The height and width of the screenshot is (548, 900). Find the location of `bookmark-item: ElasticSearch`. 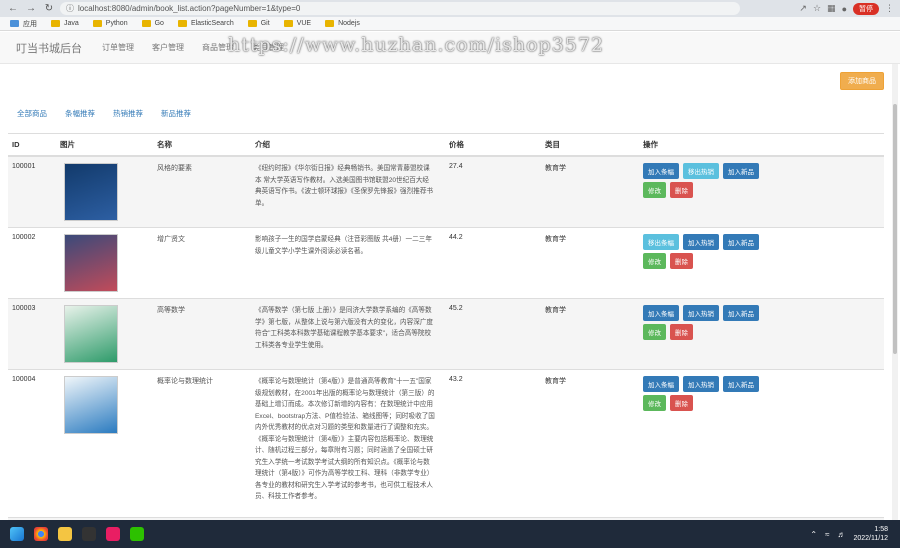

bookmark-item: ElasticSearch is located at coordinates (205, 23).